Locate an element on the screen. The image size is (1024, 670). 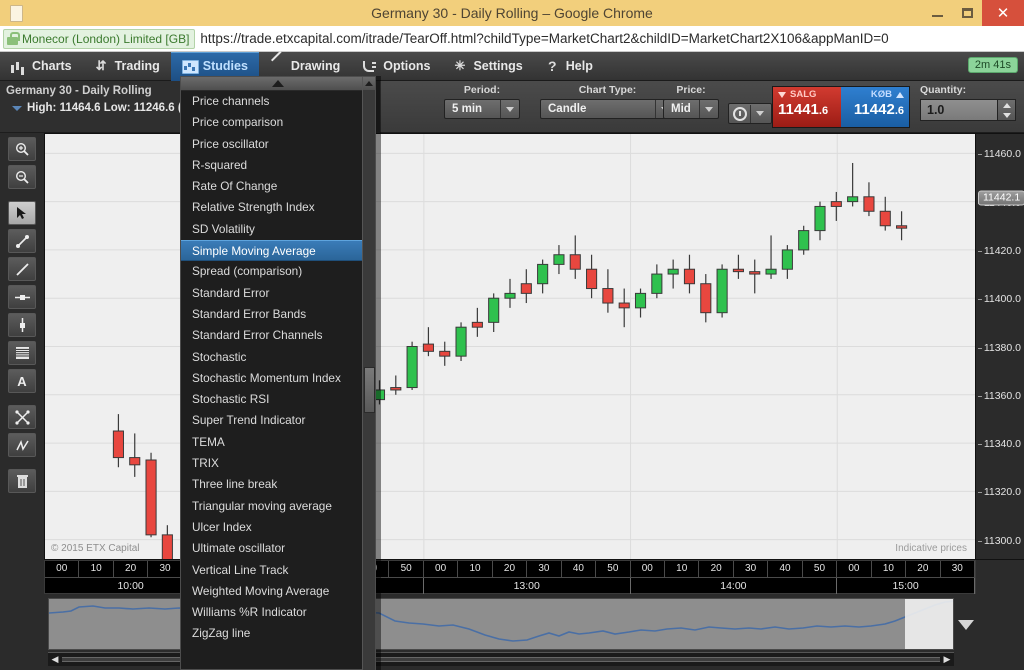
charttype-select: Candle is located at coordinates (607, 109).